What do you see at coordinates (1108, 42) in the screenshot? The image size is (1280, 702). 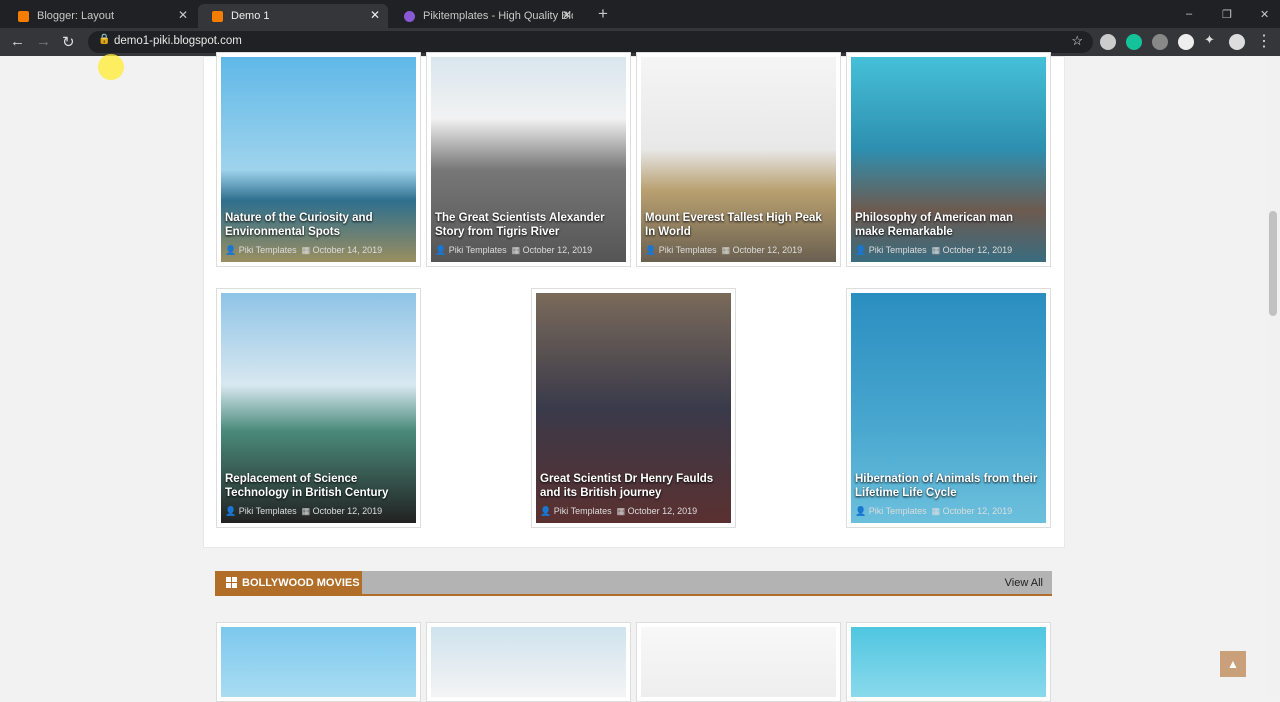 I see `extension-icon` at bounding box center [1108, 42].